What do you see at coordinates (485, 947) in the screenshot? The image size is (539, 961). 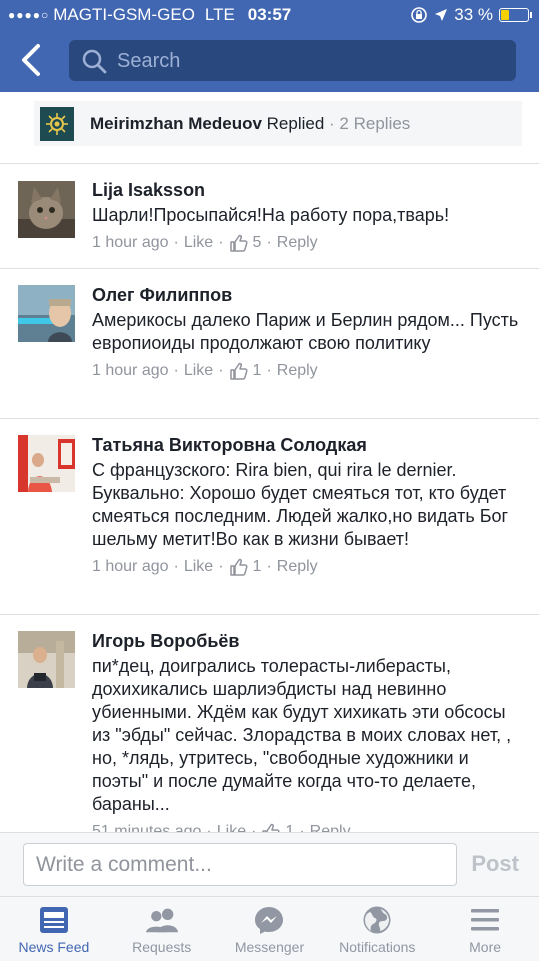 I see `tab-label: More` at bounding box center [485, 947].